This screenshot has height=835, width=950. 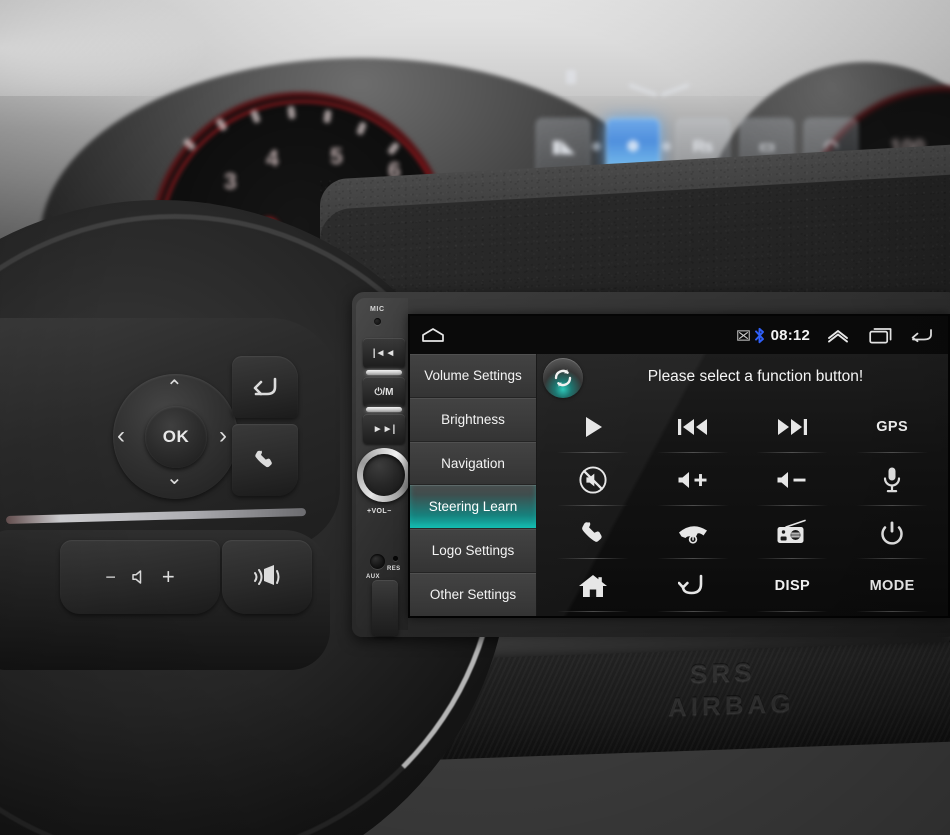 What do you see at coordinates (384, 353) in the screenshot?
I see `prev-track-hw-button: |◄◄` at bounding box center [384, 353].